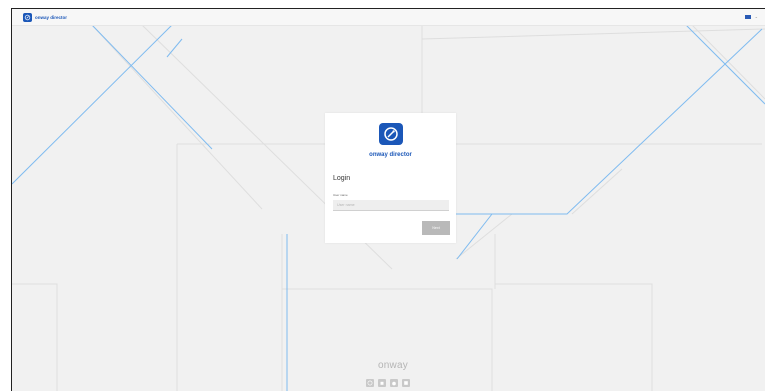 Image resolution: width=768 pixels, height=391 pixels. I want to click on chevron-down-icon: ⌄, so click(756, 16).